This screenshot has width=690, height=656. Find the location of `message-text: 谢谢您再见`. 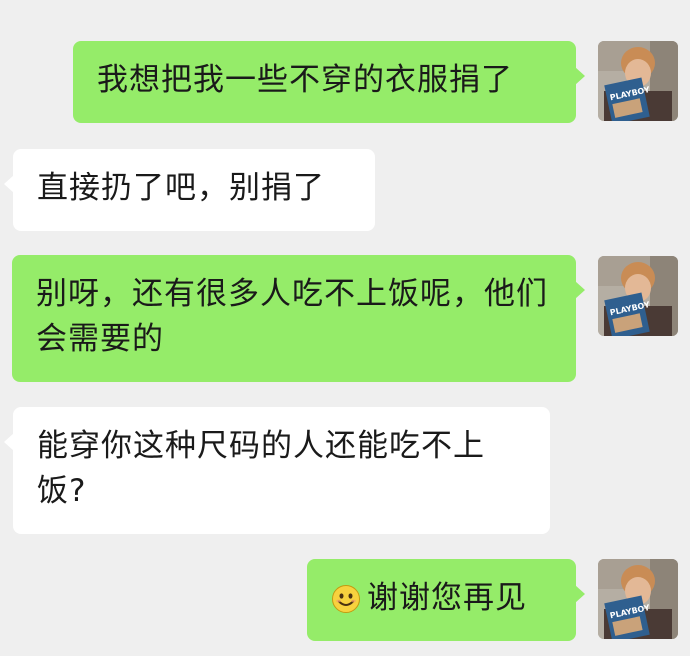

message-text: 谢谢您再见 is located at coordinates (447, 598).